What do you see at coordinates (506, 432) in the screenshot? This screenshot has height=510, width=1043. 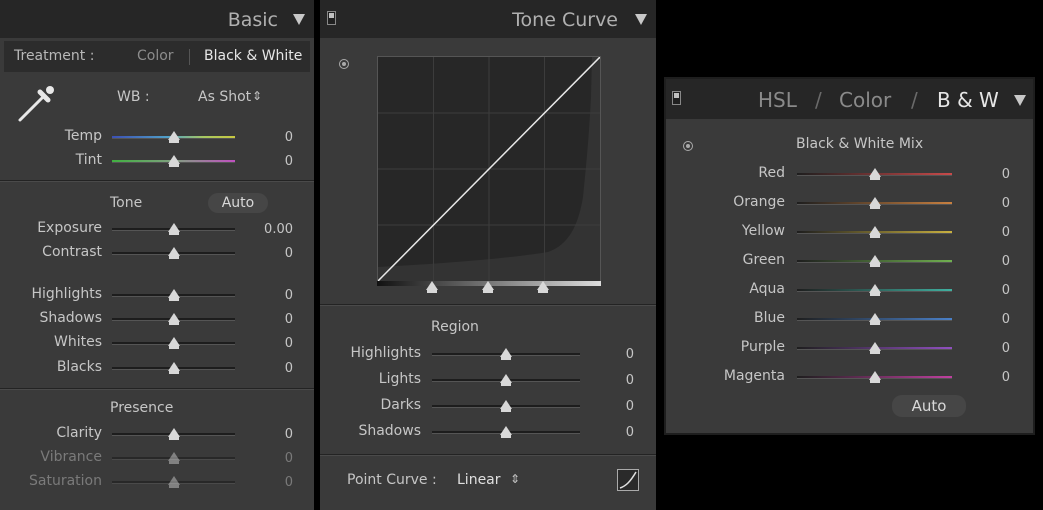 I see `tc-shadows-slider-thumb` at bounding box center [506, 432].